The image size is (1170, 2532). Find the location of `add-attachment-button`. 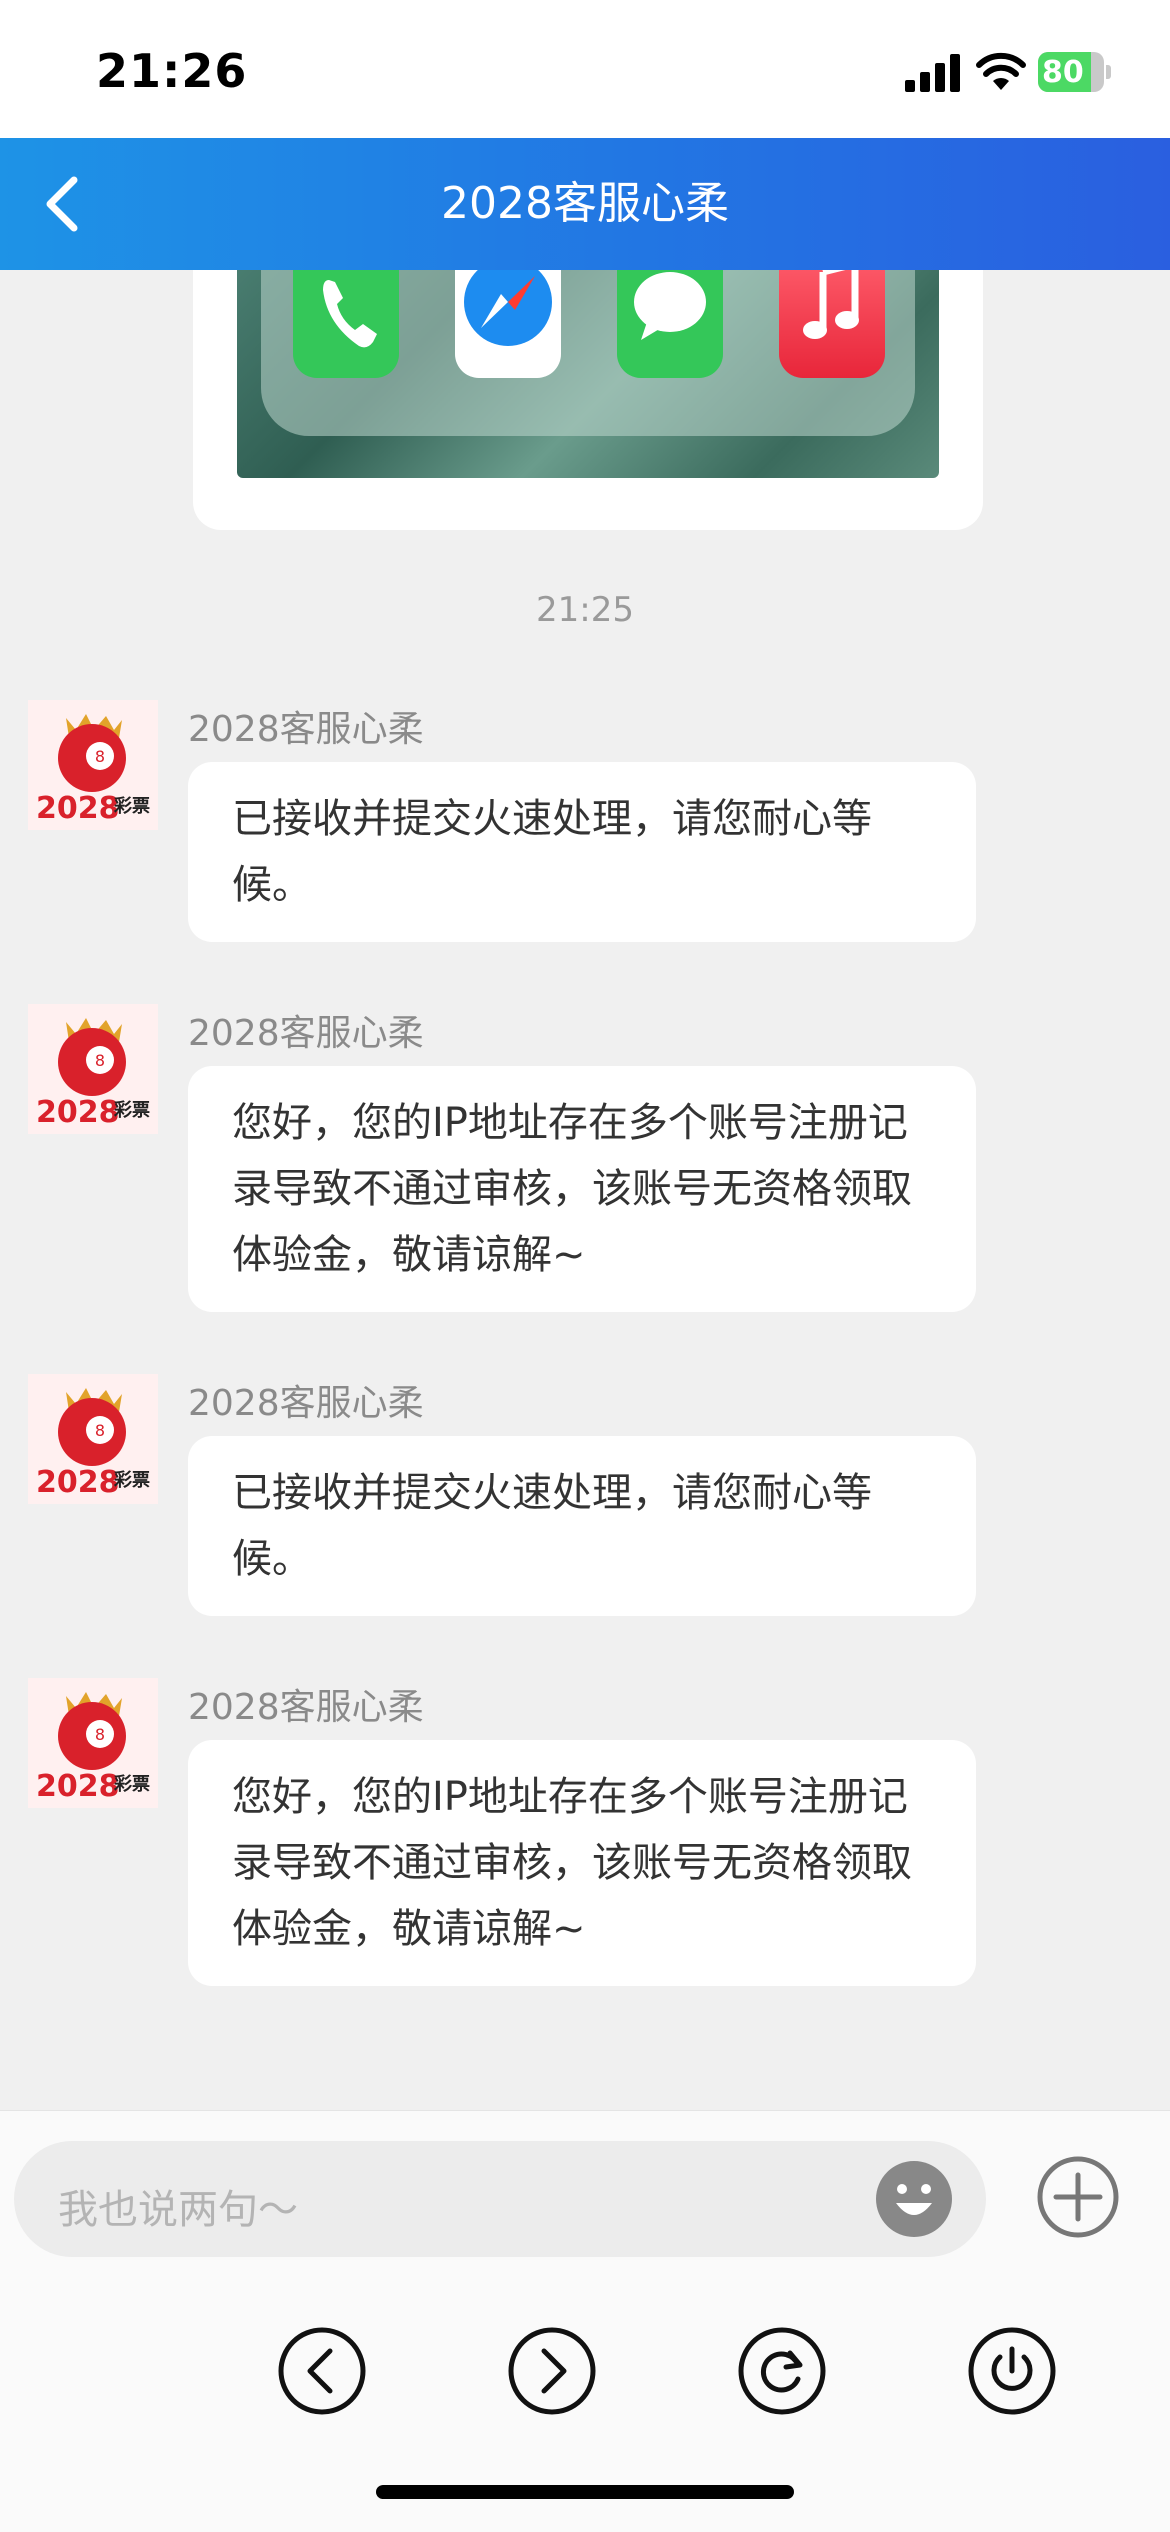

add-attachment-button is located at coordinates (1078, 2197).